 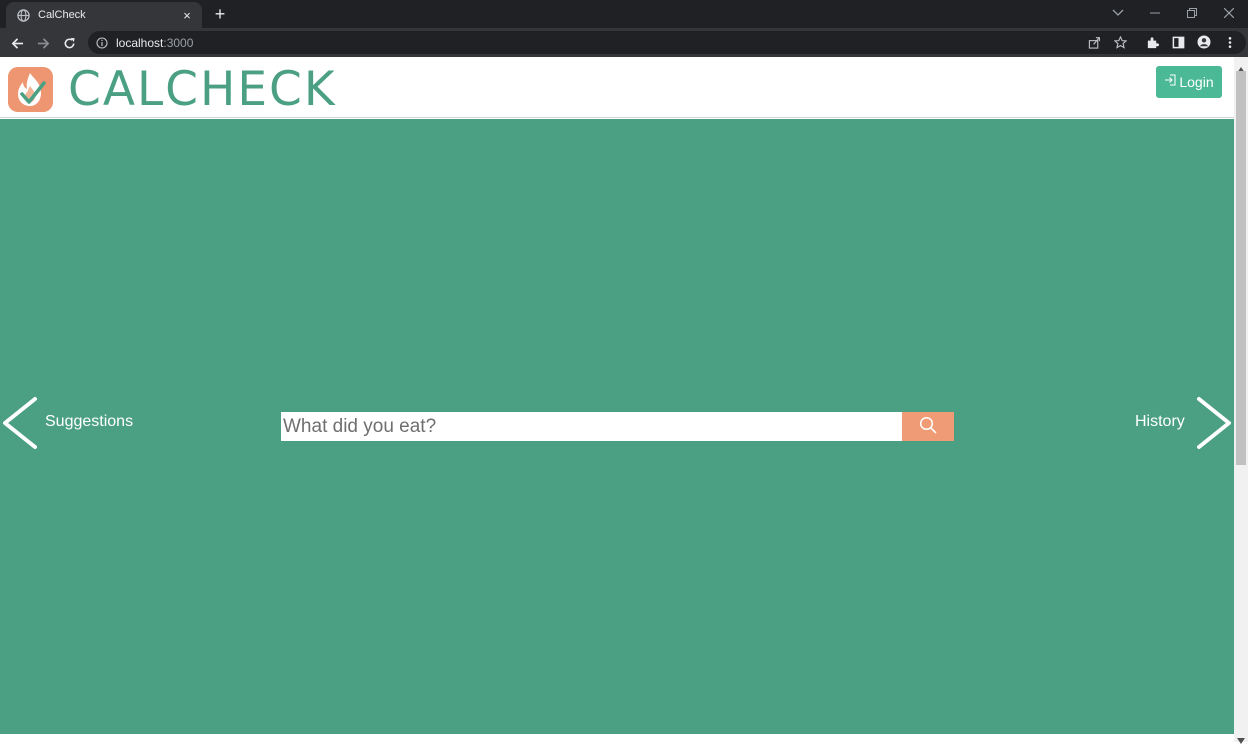 I want to click on browser-titlebar: CalCheck × +, so click(x=624, y=14).